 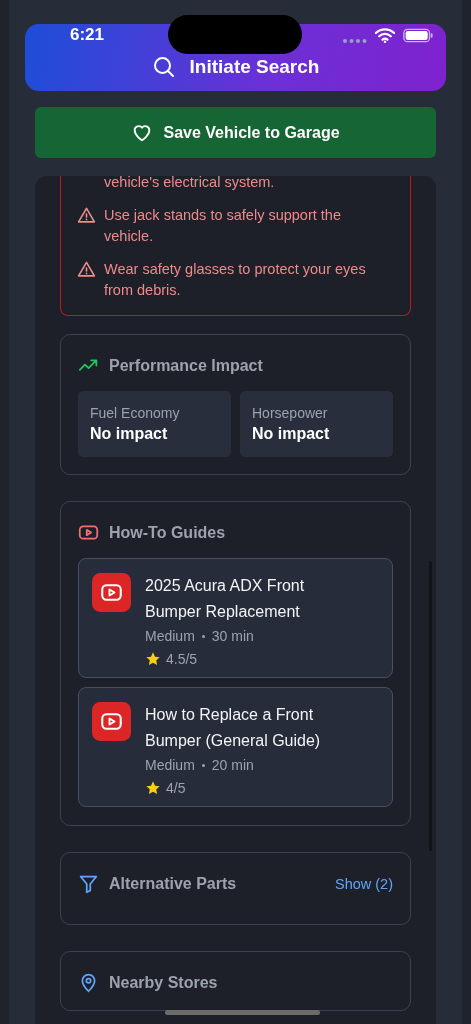 What do you see at coordinates (235, 67) in the screenshot?
I see `initiate-search-button: Initiate Search` at bounding box center [235, 67].